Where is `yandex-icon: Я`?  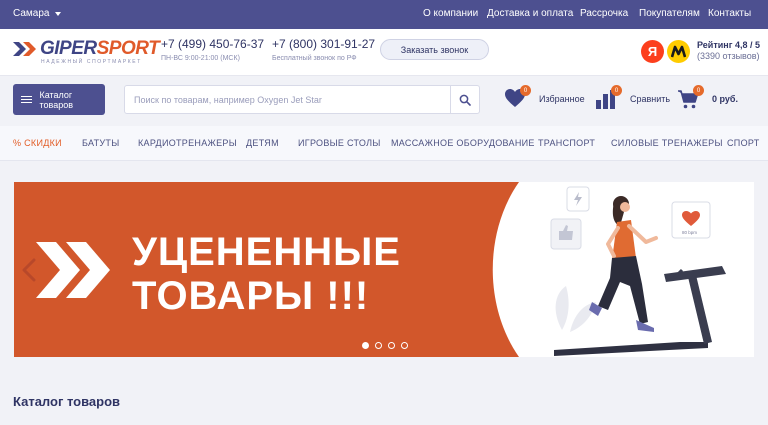 yandex-icon: Я is located at coordinates (652, 51).